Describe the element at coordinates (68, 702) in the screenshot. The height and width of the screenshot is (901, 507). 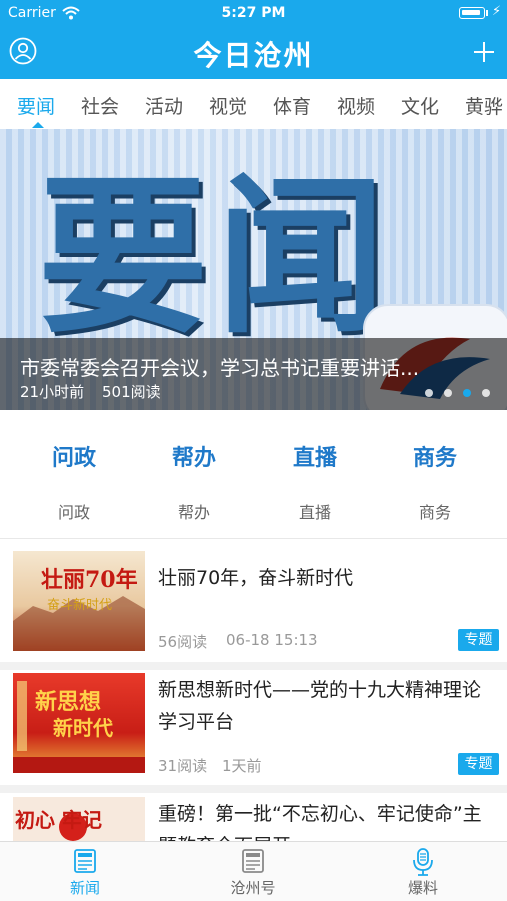
I see `thumbnail-text: 新思想` at that location.